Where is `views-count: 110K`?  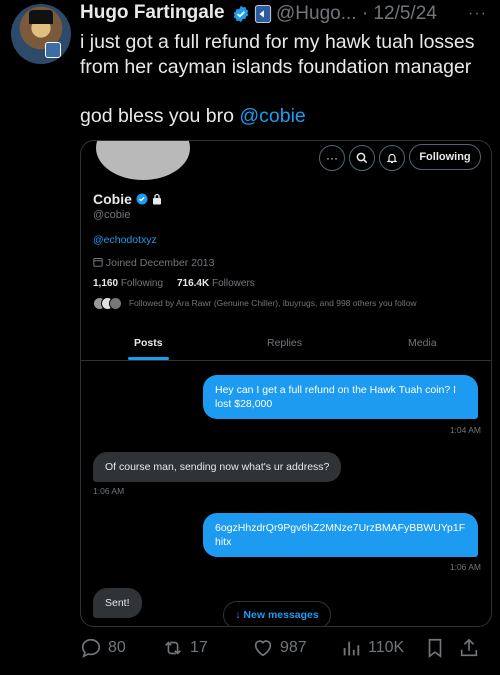
views-count: 110K is located at coordinates (386, 647).